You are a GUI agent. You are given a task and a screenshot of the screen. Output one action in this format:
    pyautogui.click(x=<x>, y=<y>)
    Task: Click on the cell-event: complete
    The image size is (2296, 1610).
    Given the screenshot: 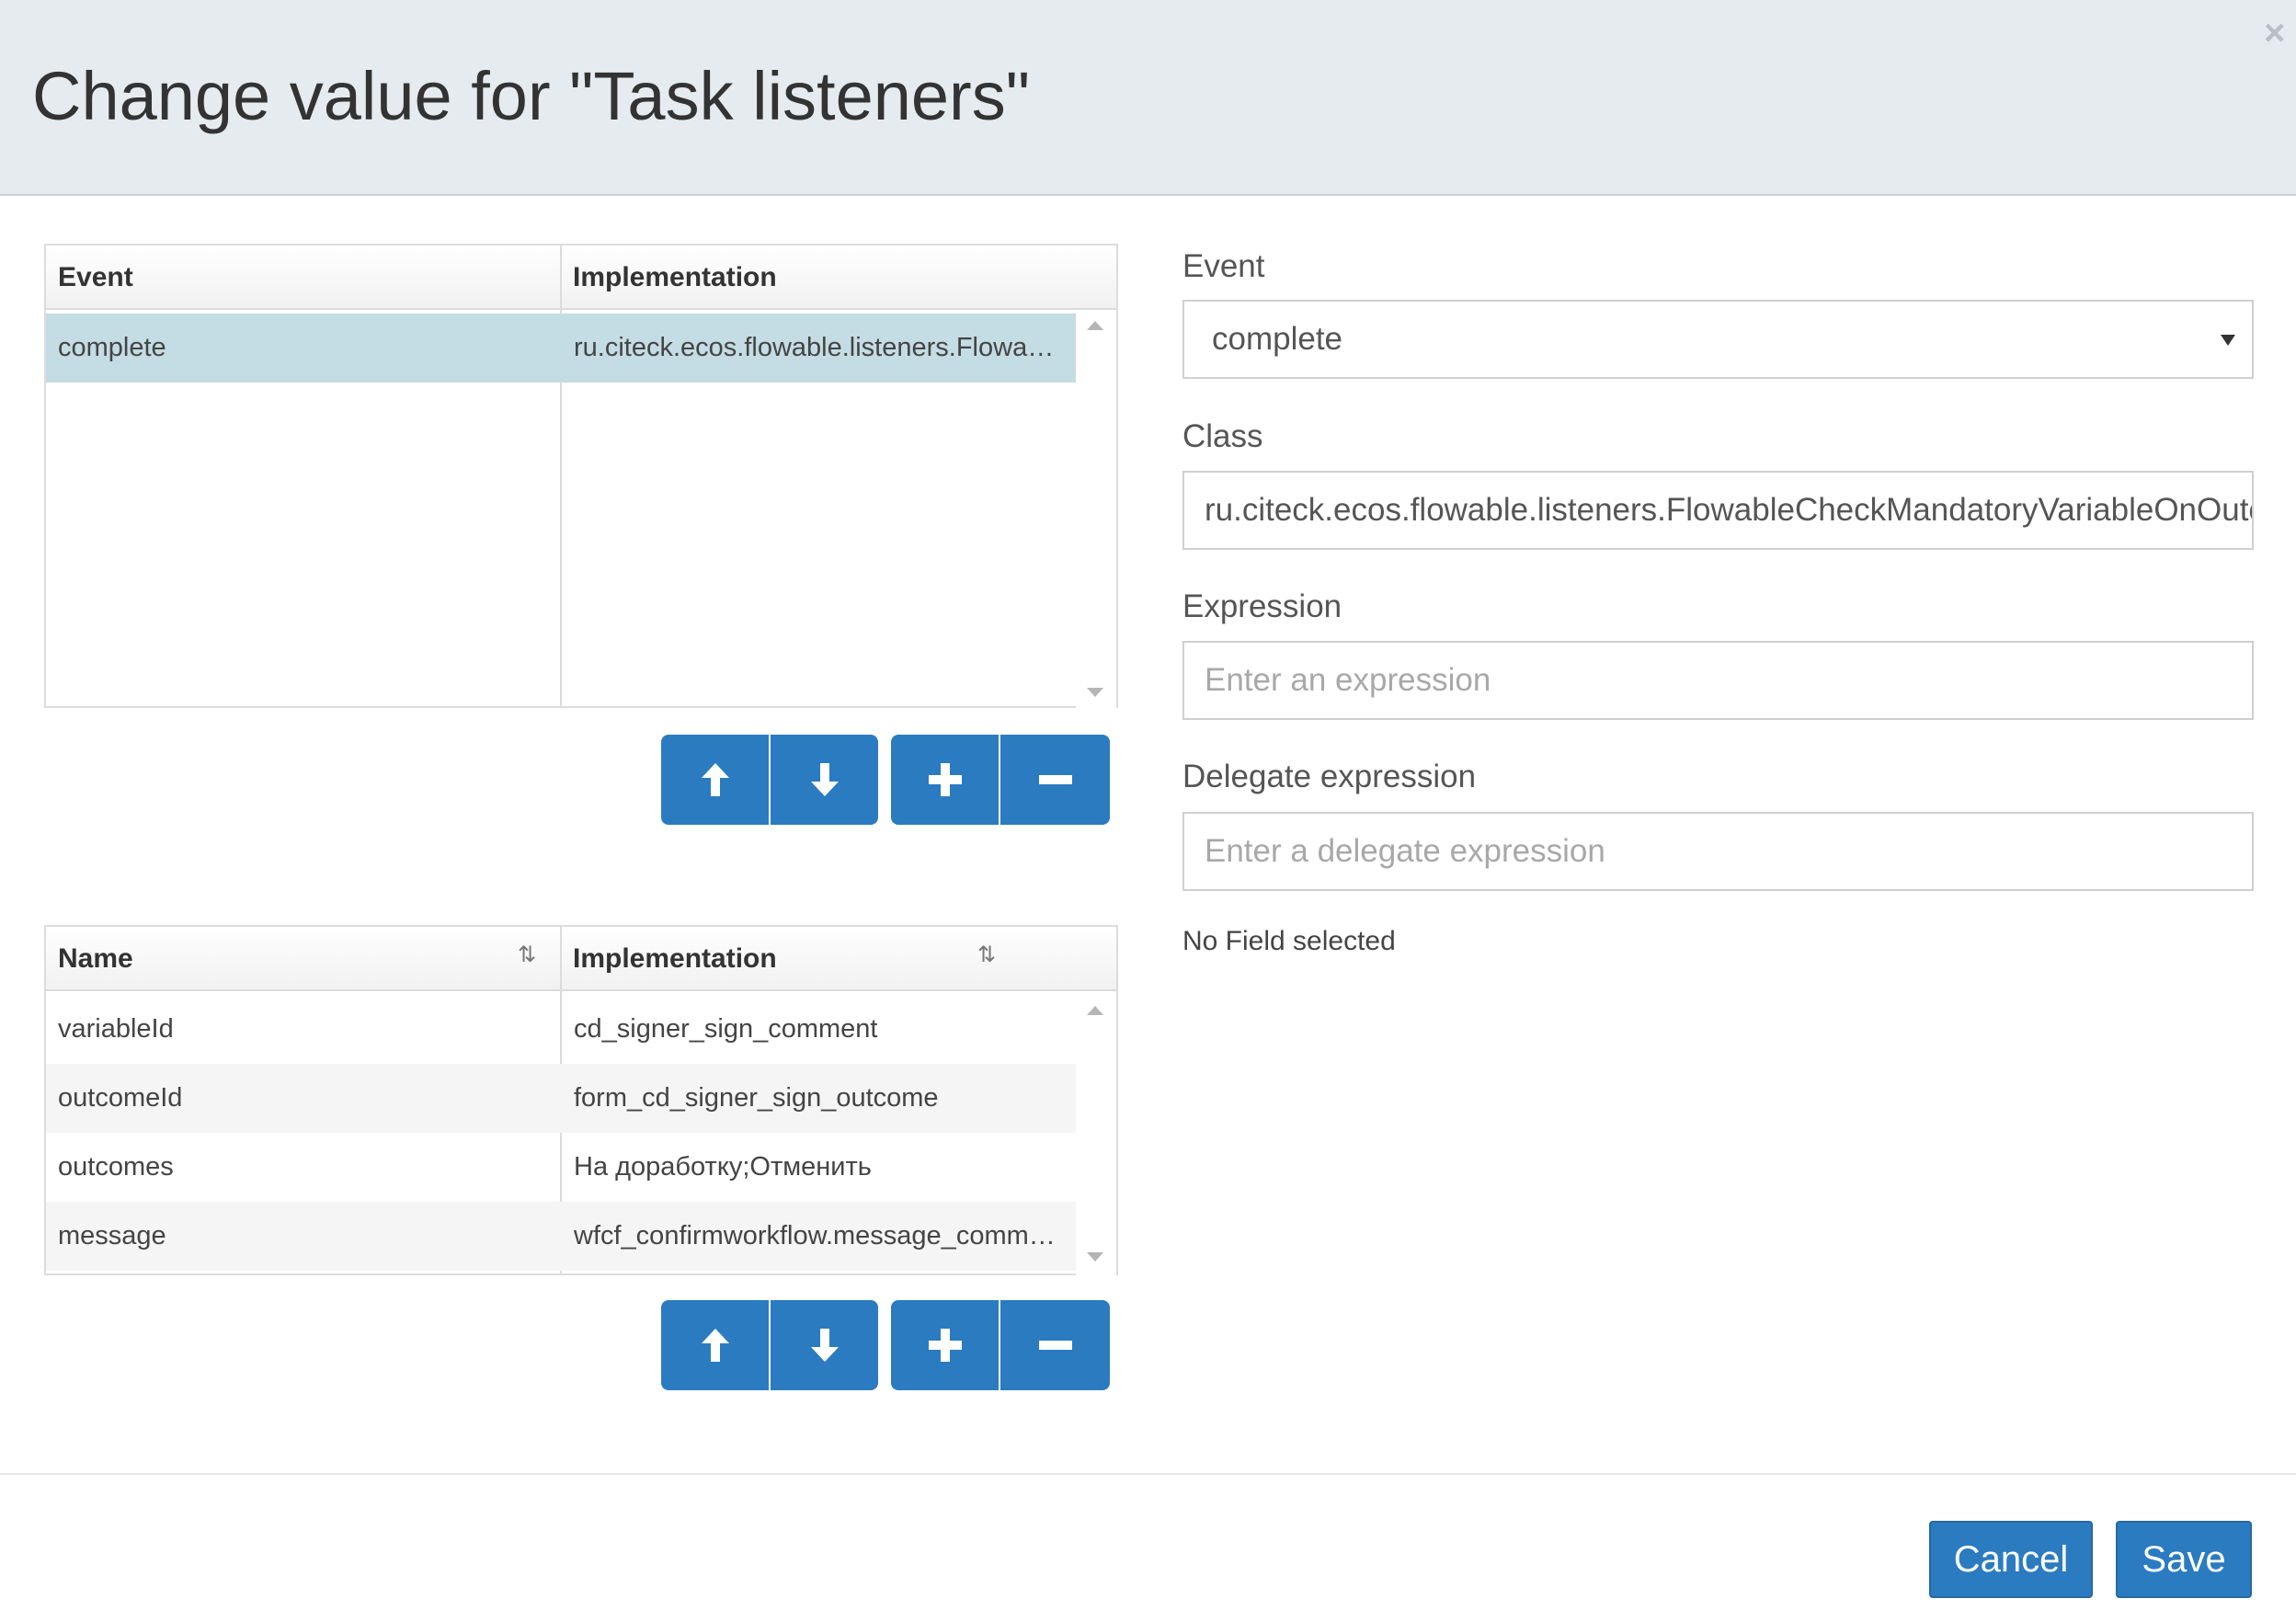 What is the action you would take?
    pyautogui.click(x=112, y=347)
    